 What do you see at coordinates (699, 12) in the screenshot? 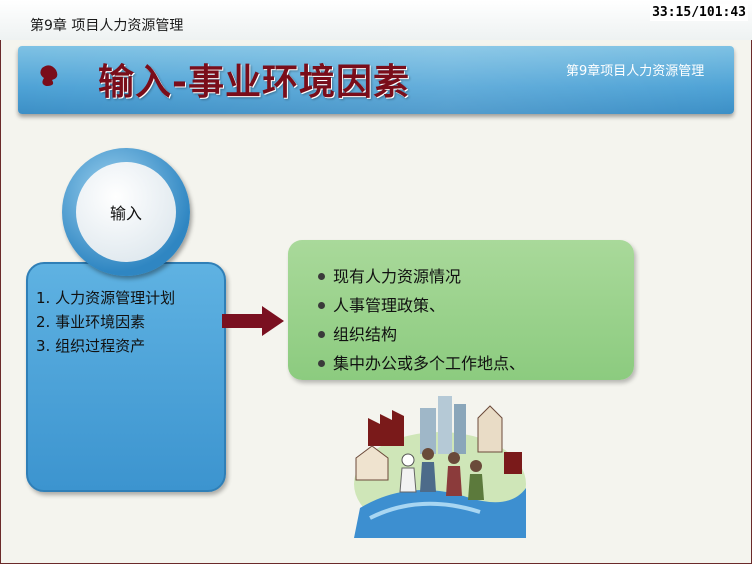
I see `playback-timer: 33:15/101:43` at bounding box center [699, 12].